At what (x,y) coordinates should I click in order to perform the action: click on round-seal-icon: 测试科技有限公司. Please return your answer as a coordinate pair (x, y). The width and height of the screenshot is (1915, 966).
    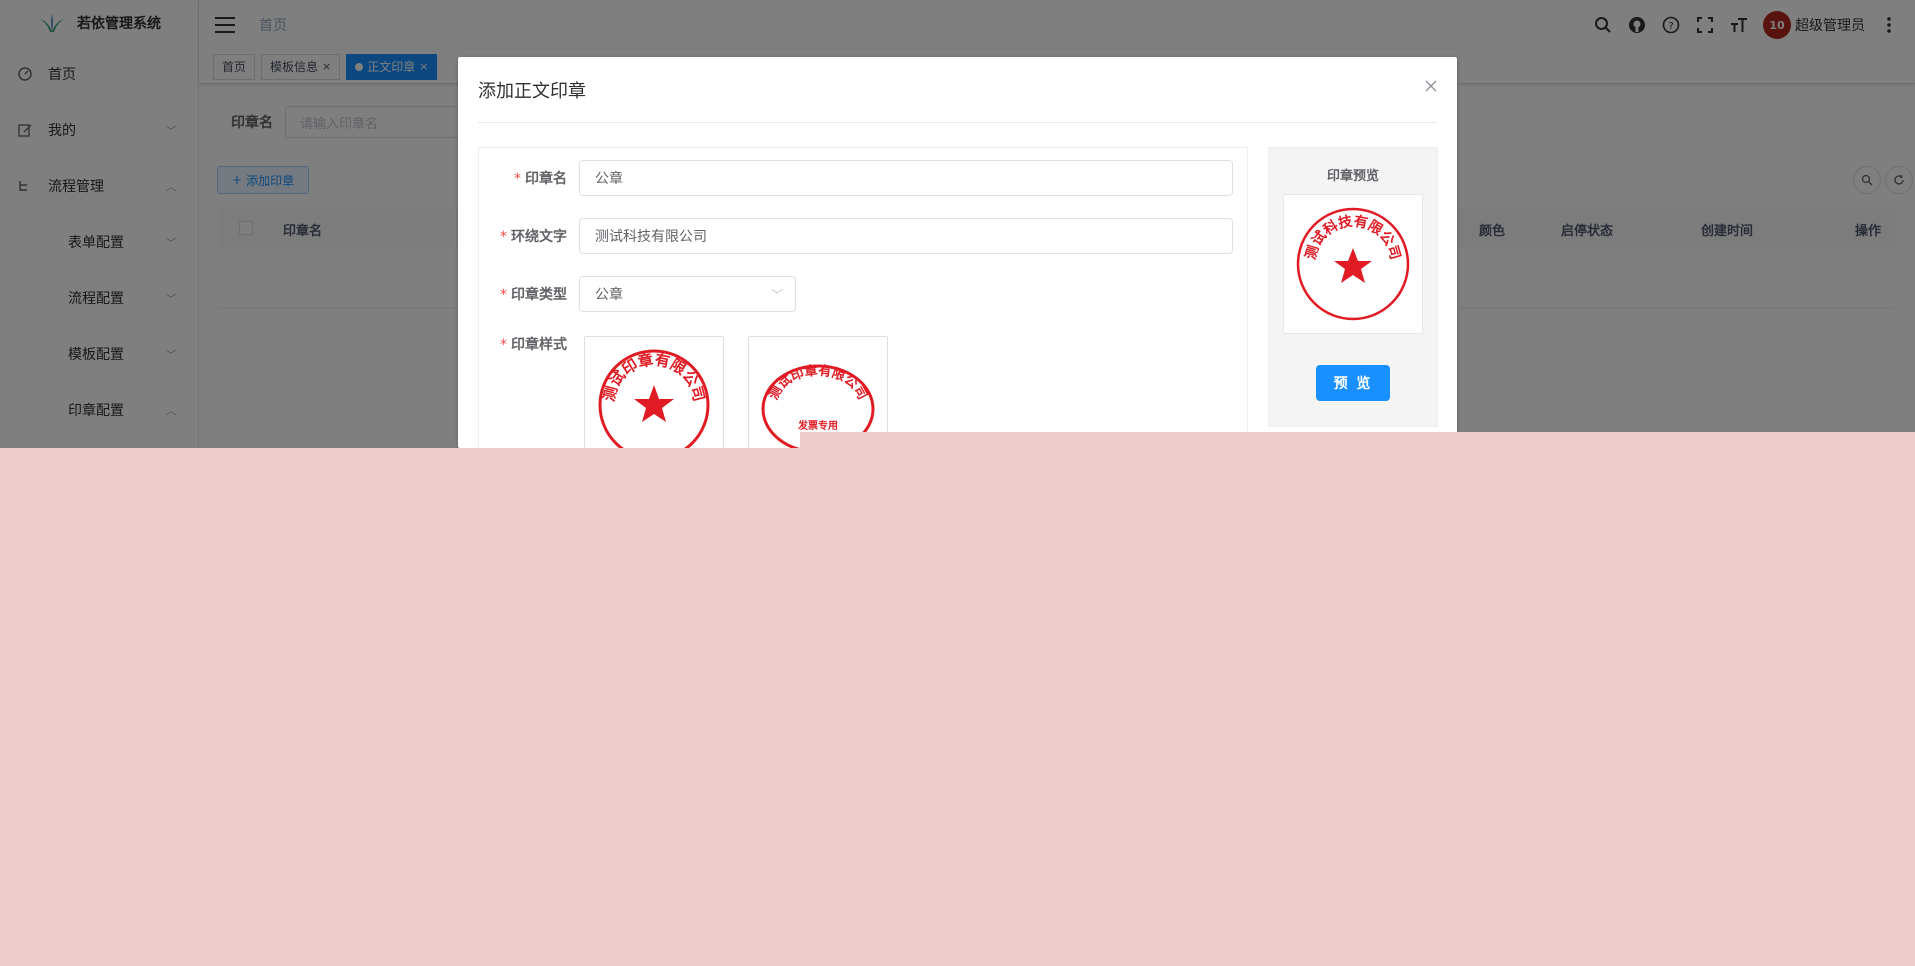
    Looking at the image, I should click on (1353, 264).